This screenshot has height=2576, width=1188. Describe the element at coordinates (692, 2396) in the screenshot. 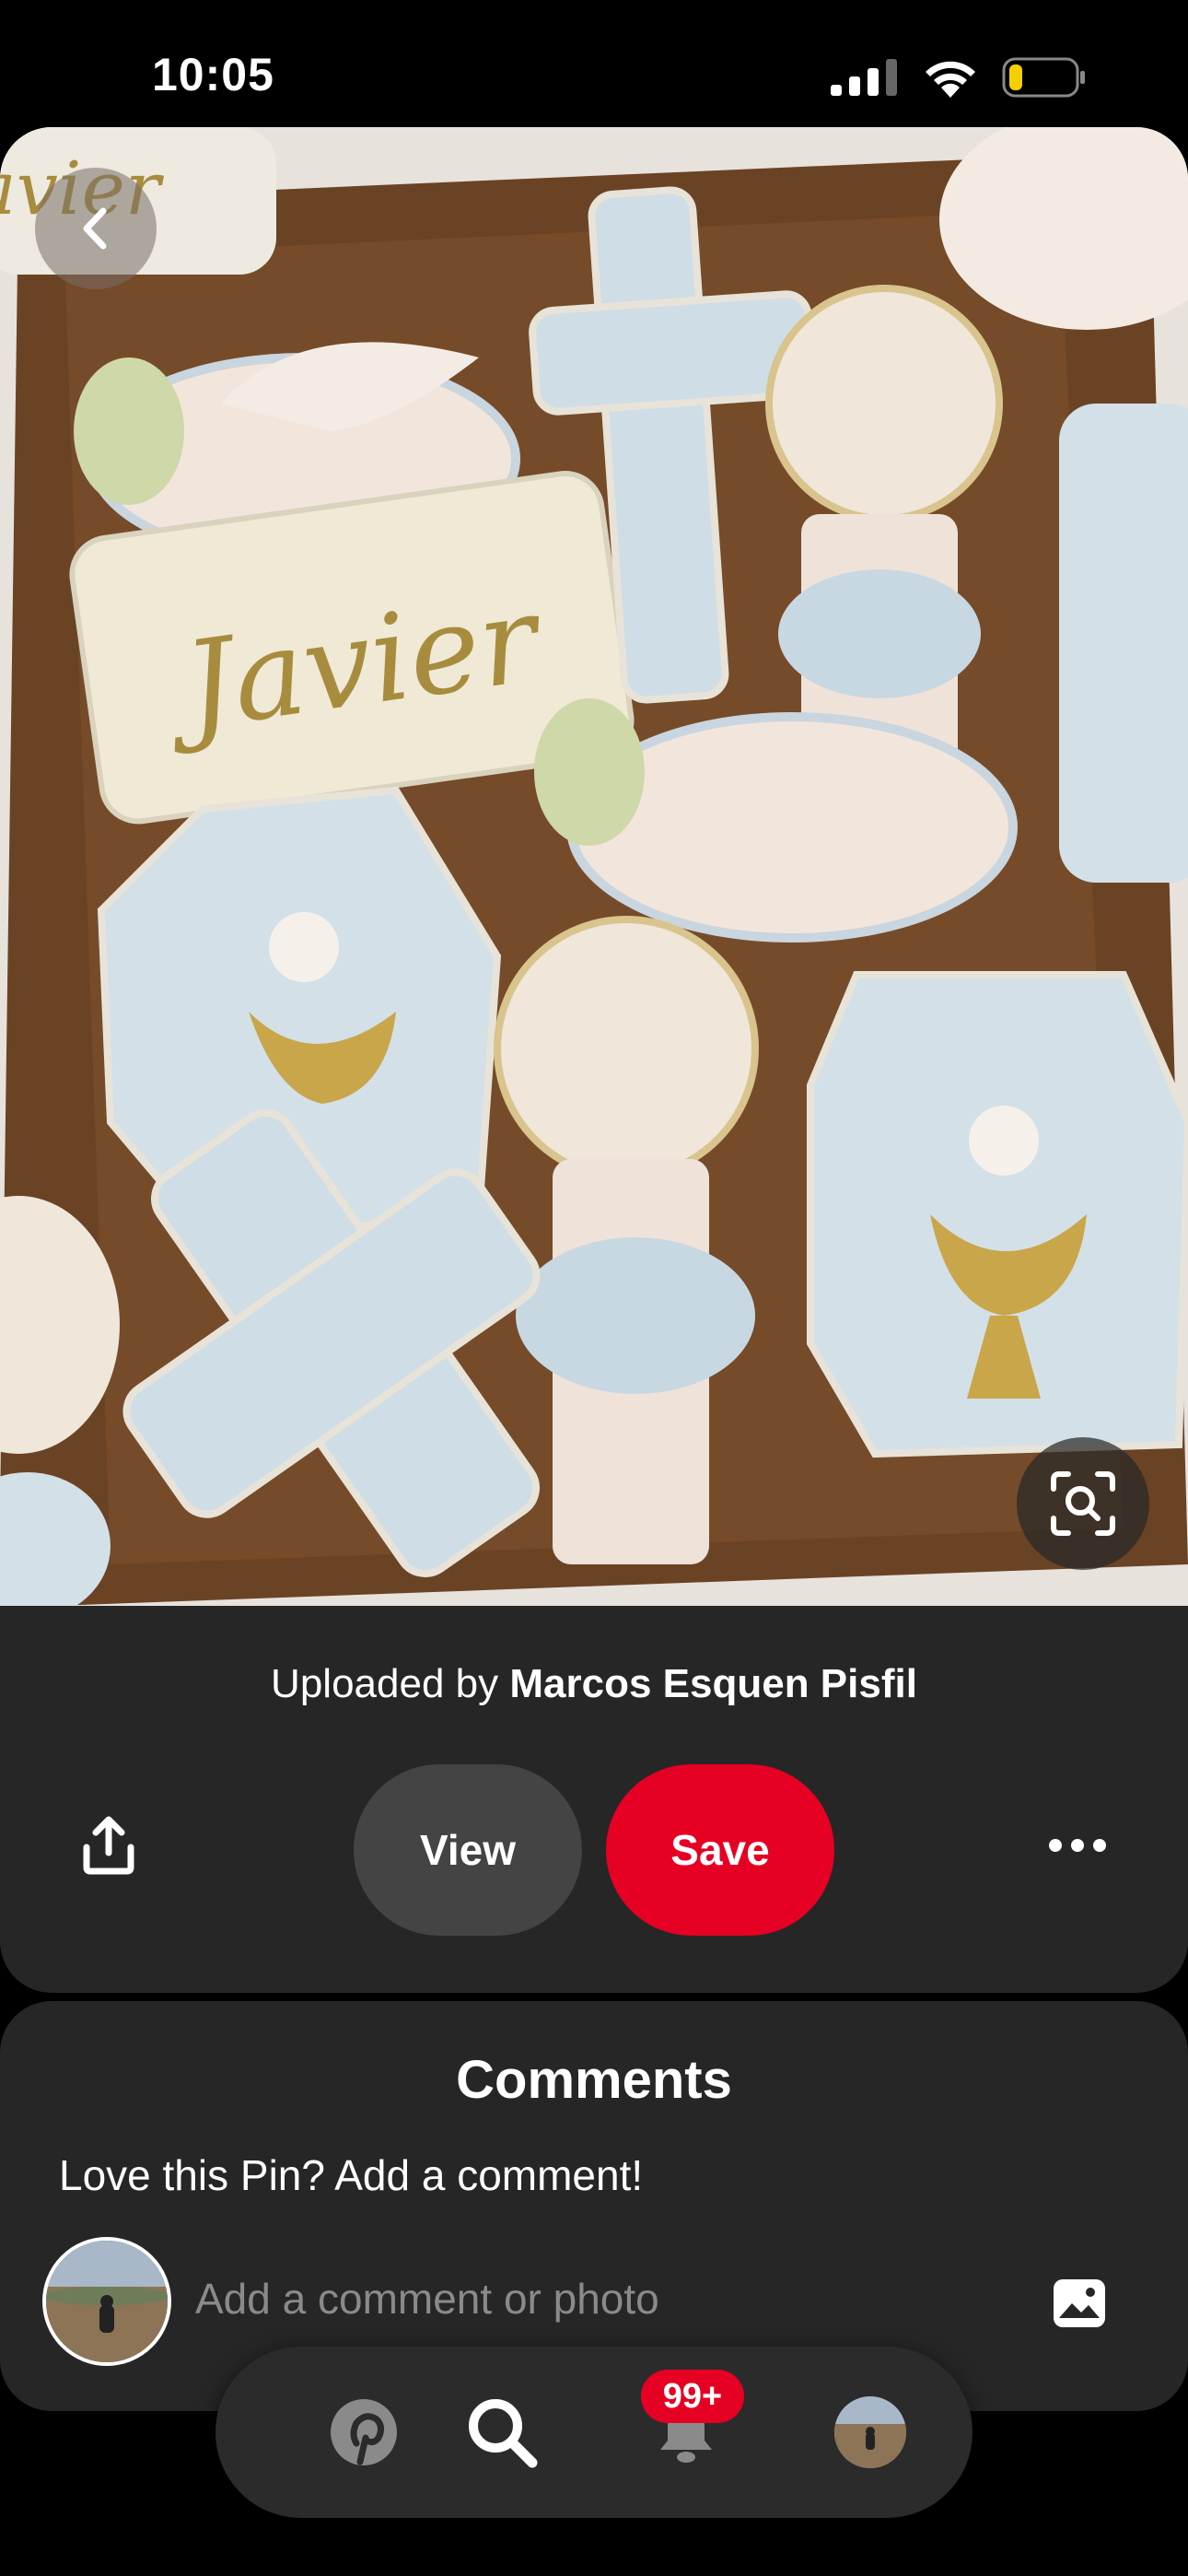

I see `notifications-badge: 99+` at that location.